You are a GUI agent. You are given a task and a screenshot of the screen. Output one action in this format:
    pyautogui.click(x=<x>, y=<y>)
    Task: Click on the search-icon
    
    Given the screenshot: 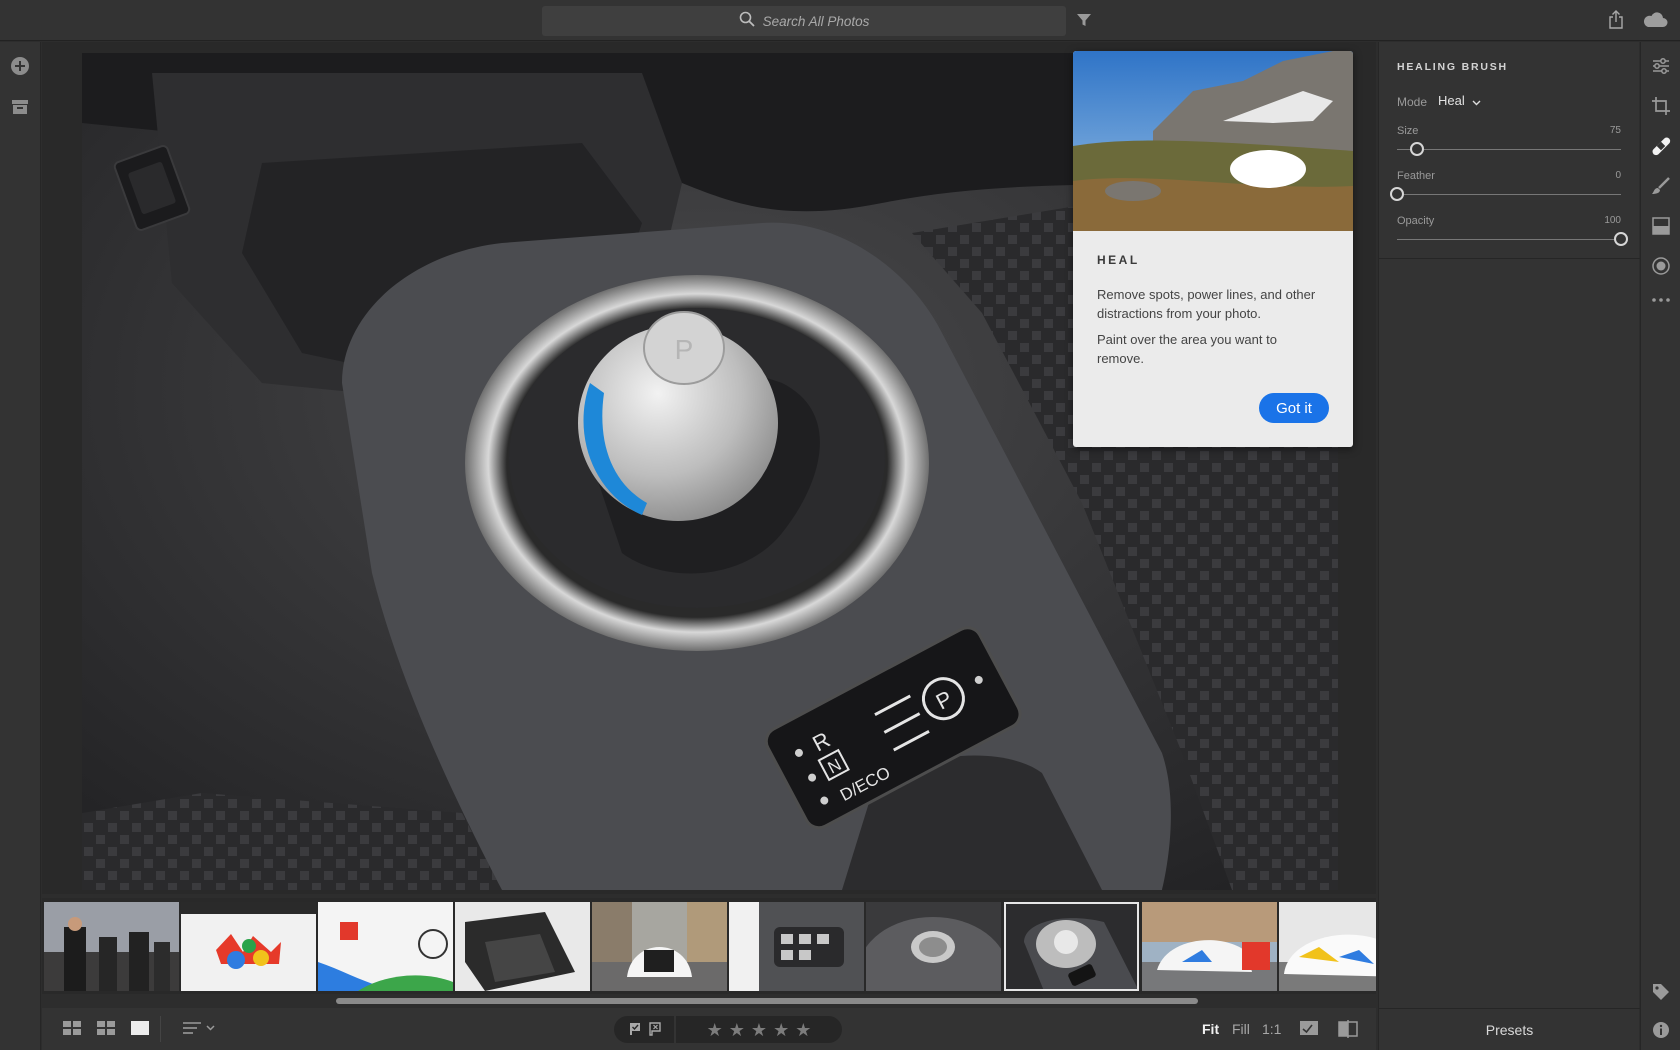 What is the action you would take?
    pyautogui.click(x=747, y=21)
    